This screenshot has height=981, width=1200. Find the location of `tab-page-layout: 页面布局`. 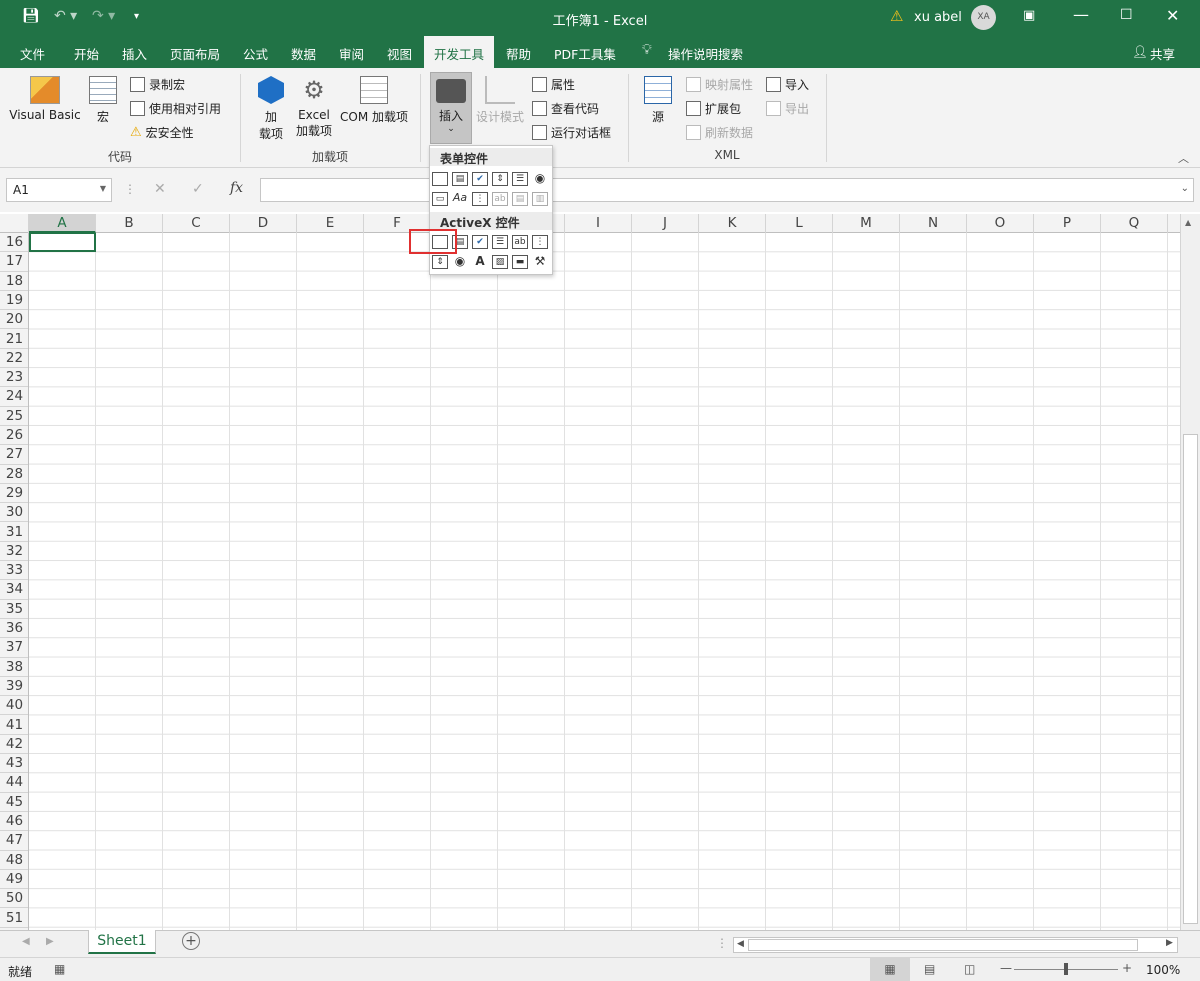

tab-page-layout: 页面布局 is located at coordinates (195, 53).